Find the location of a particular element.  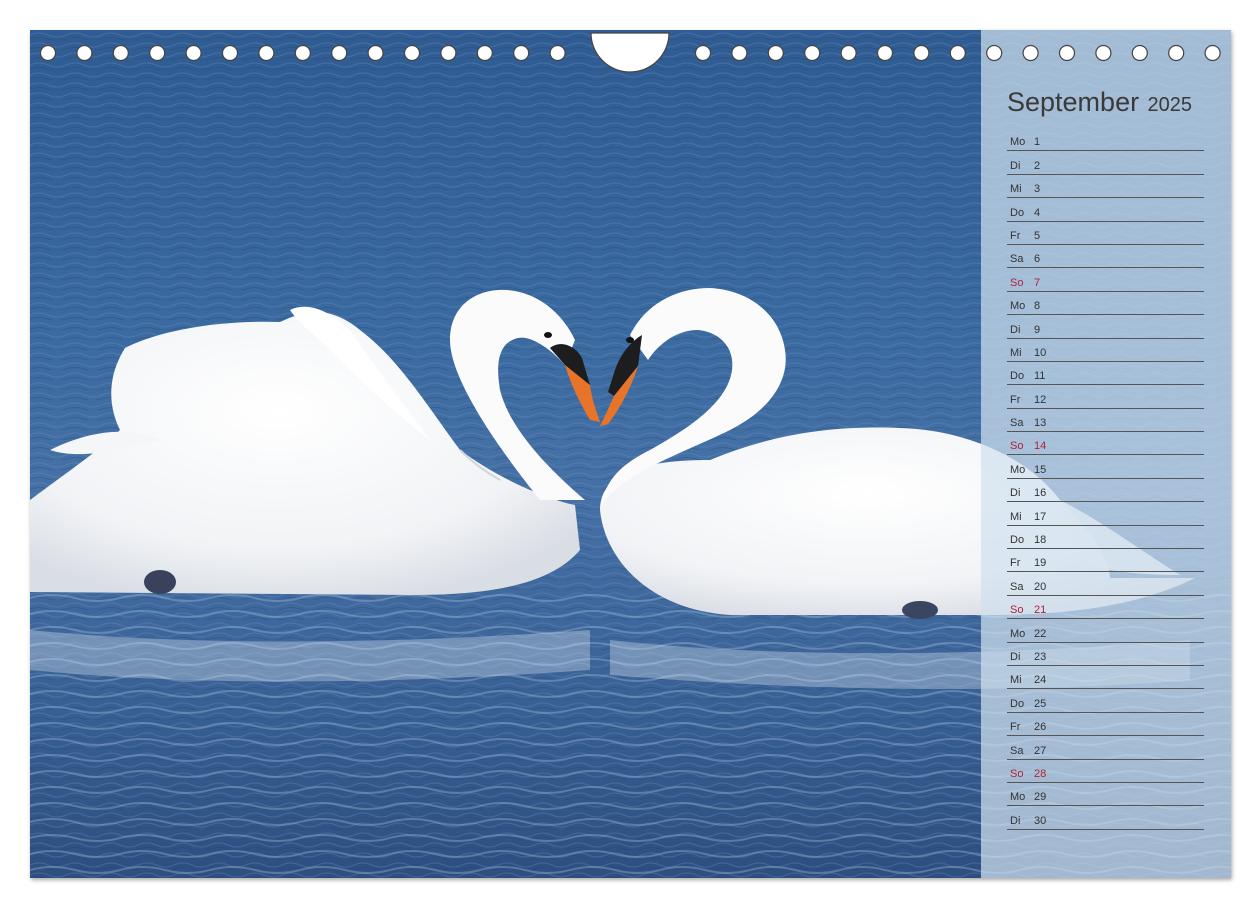

day-row: Sa 27 is located at coordinates (1105, 748).